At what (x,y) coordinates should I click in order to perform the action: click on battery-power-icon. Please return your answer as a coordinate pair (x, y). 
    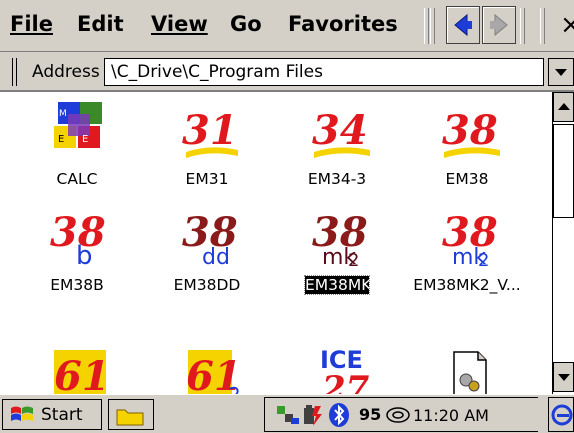
    Looking at the image, I should click on (312, 415).